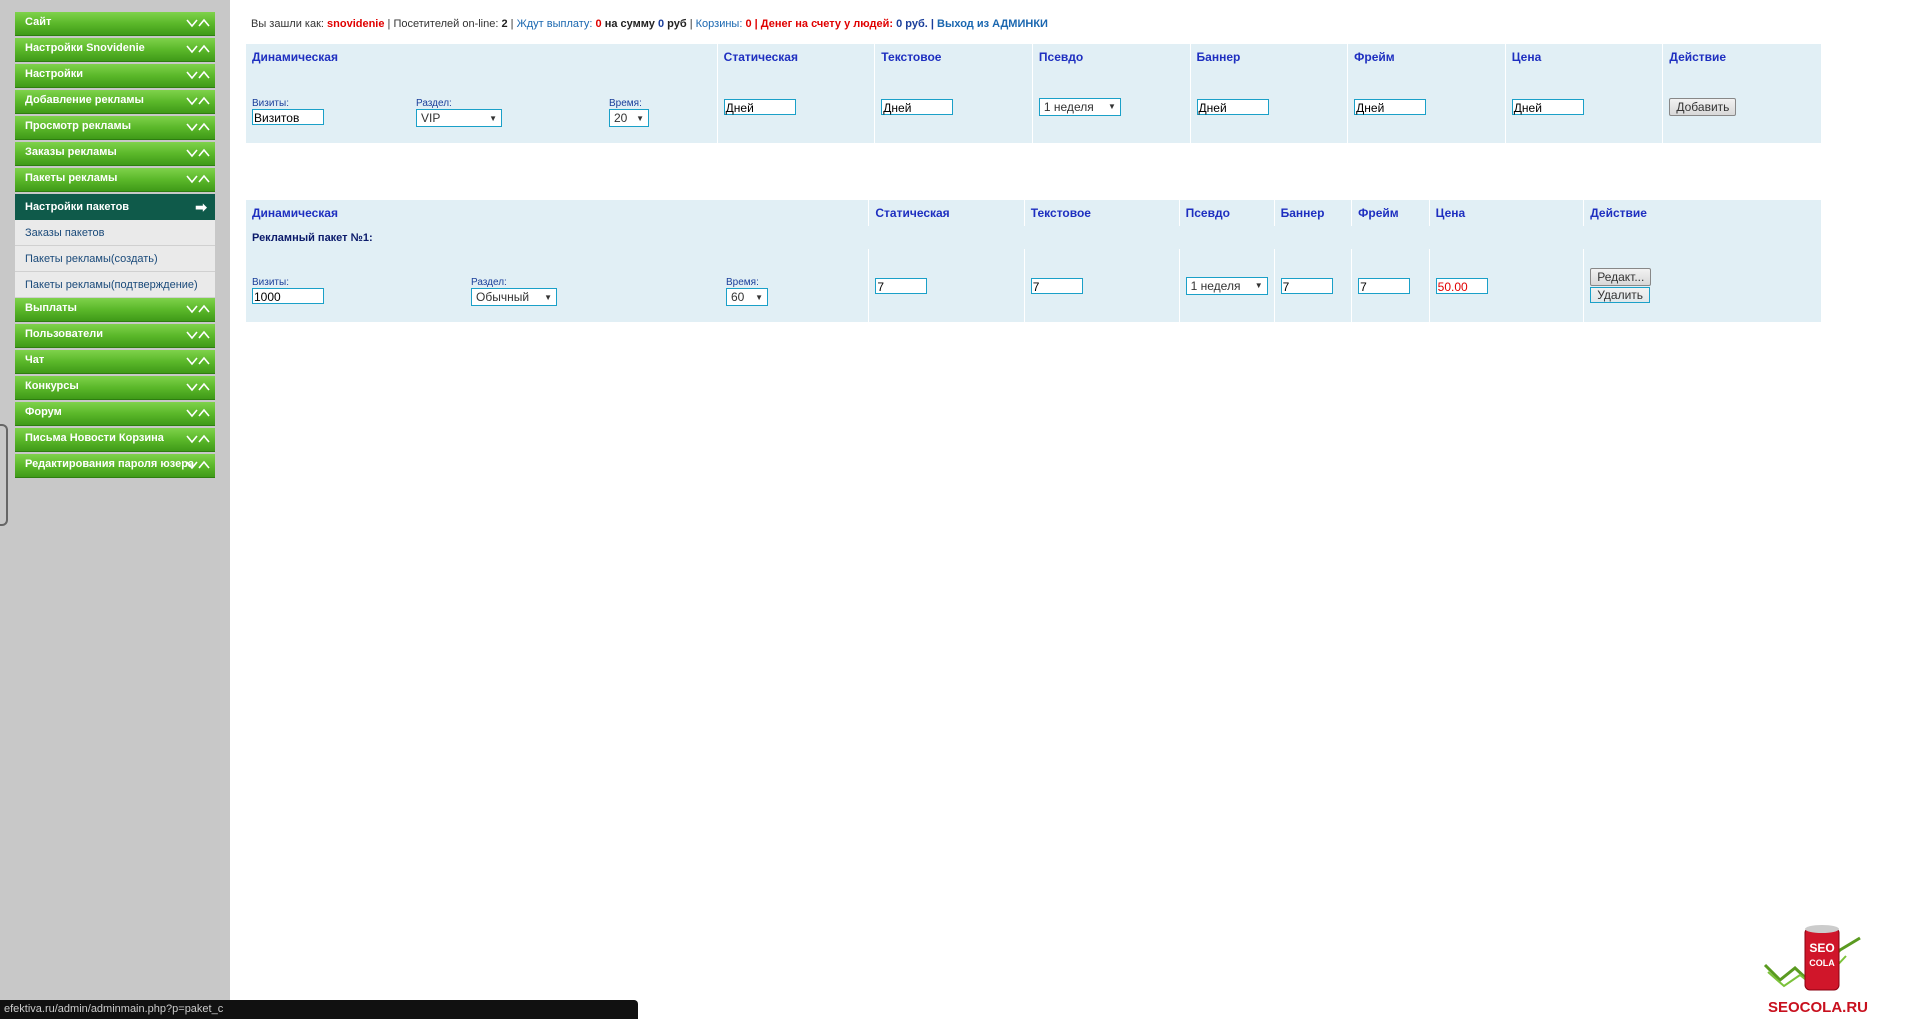 This screenshot has width=1919, height=1019. What do you see at coordinates (917, 106) in the screenshot?
I see `text-input: Дней` at bounding box center [917, 106].